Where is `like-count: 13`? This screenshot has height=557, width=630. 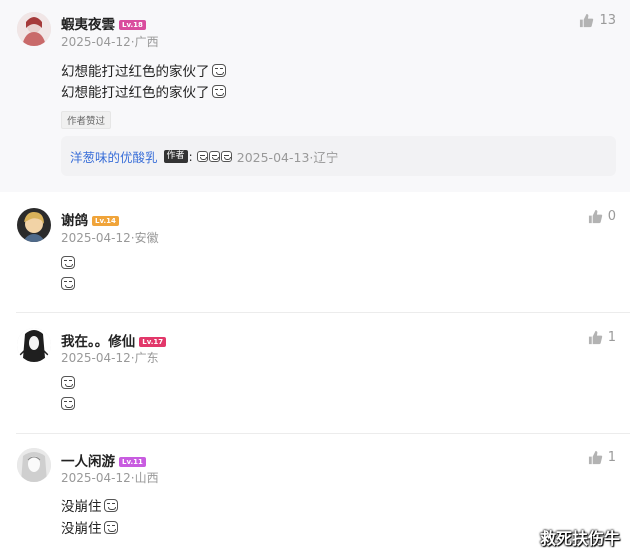
like-count: 13 is located at coordinates (607, 20).